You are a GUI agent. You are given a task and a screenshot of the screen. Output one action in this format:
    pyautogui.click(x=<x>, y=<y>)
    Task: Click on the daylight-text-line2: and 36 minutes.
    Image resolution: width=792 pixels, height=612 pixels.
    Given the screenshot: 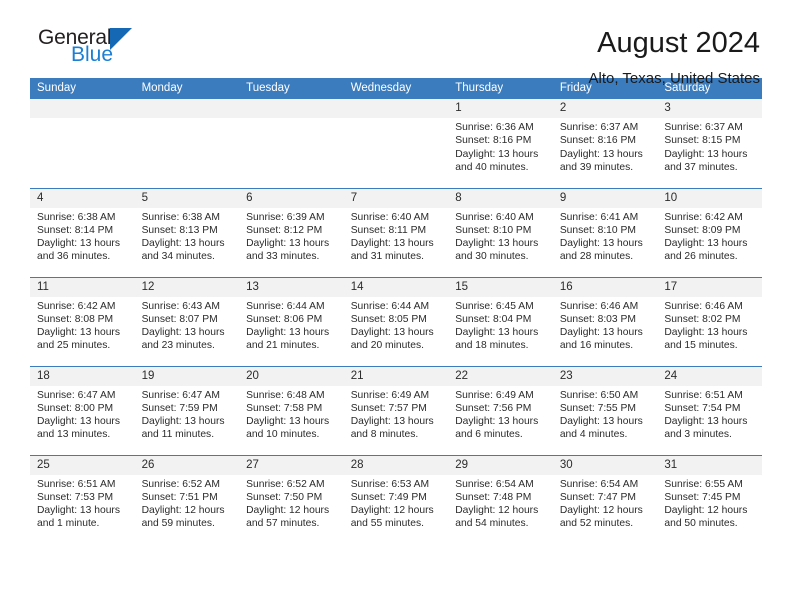 What is the action you would take?
    pyautogui.click(x=74, y=257)
    